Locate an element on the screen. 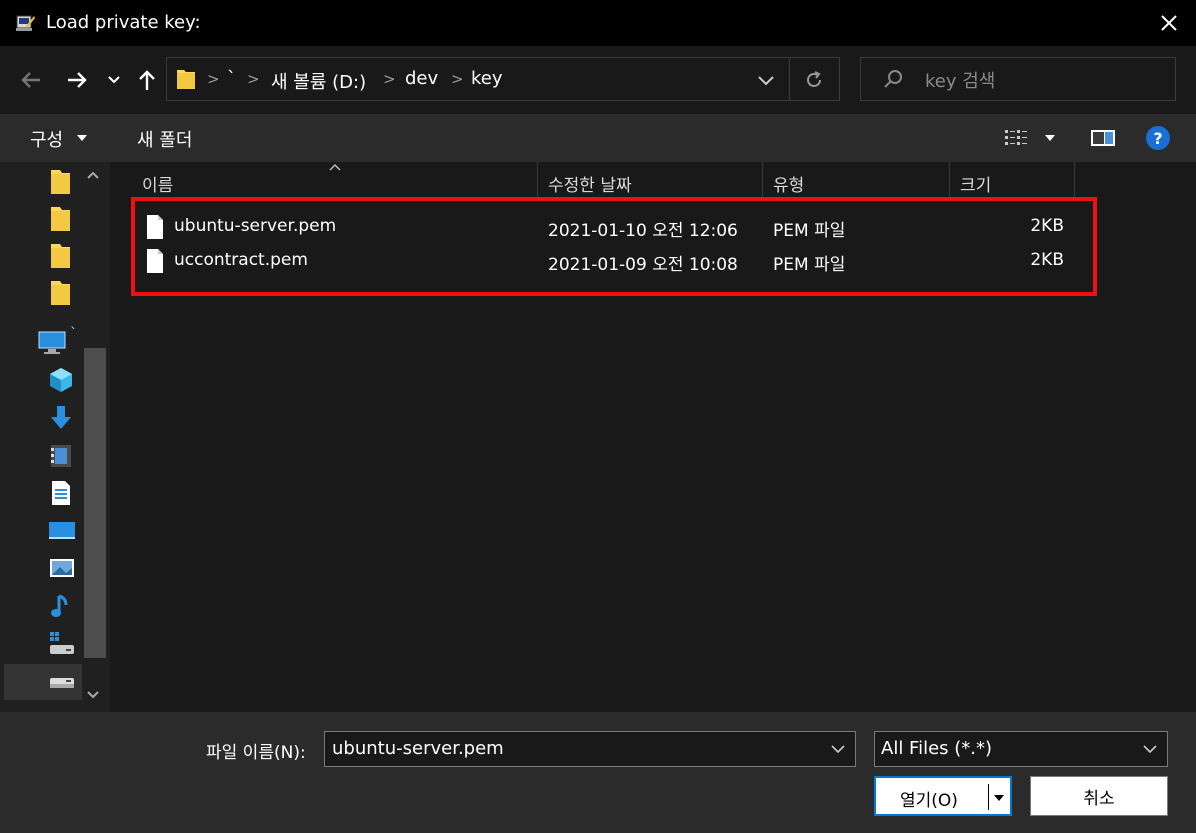 The width and height of the screenshot is (1196, 833). window-title: Load private key: is located at coordinates (123, 22).